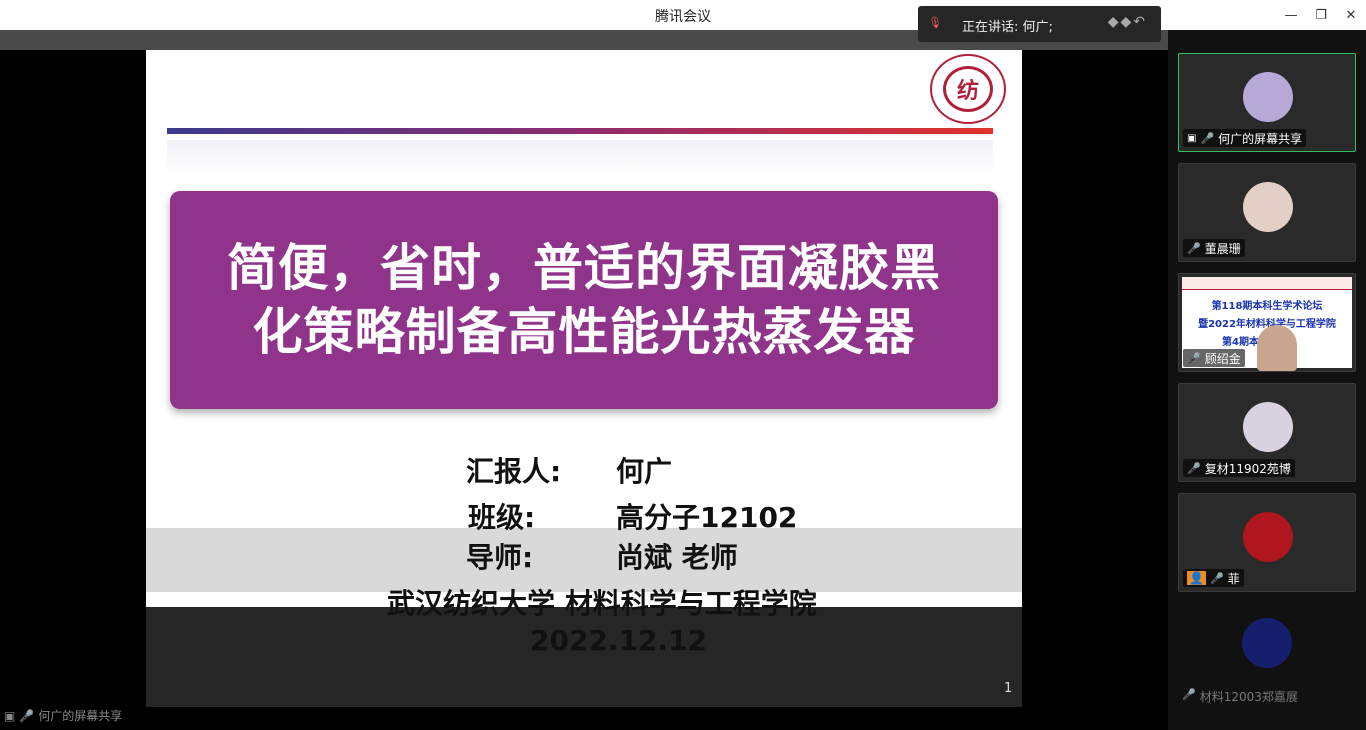  Describe the element at coordinates (644, 471) in the screenshot. I see `reporter-value: 何广` at that location.